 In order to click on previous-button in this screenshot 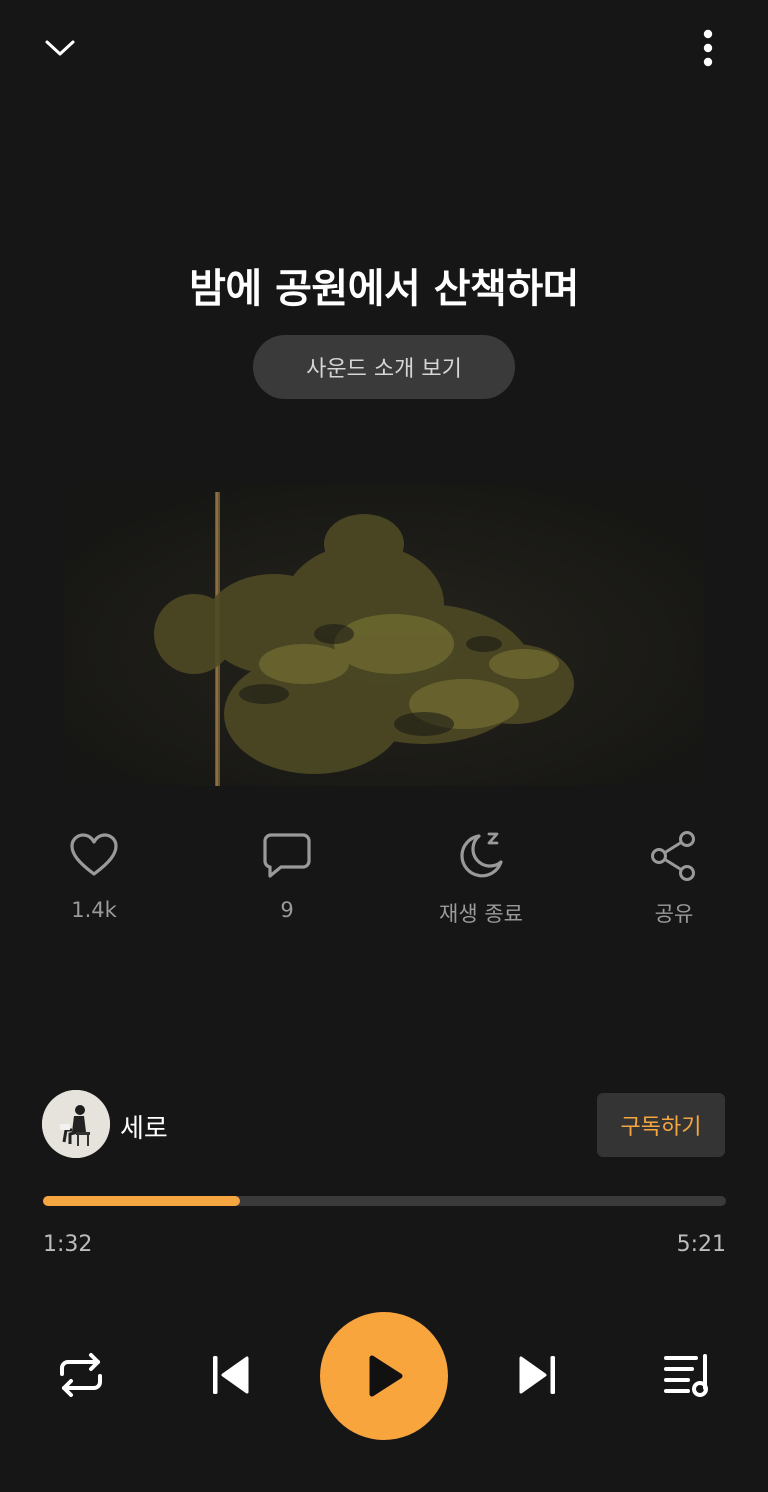, I will do `click(231, 1375)`.